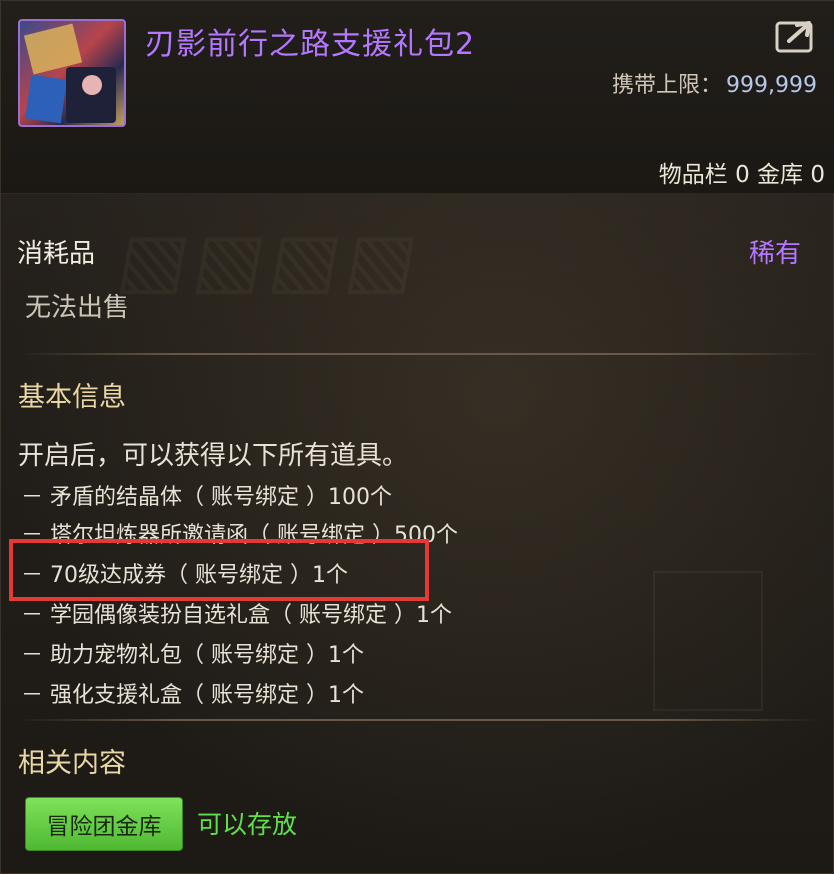 The height and width of the screenshot is (874, 834). What do you see at coordinates (72, 763) in the screenshot?
I see `related-content-title: 相关内容` at bounding box center [72, 763].